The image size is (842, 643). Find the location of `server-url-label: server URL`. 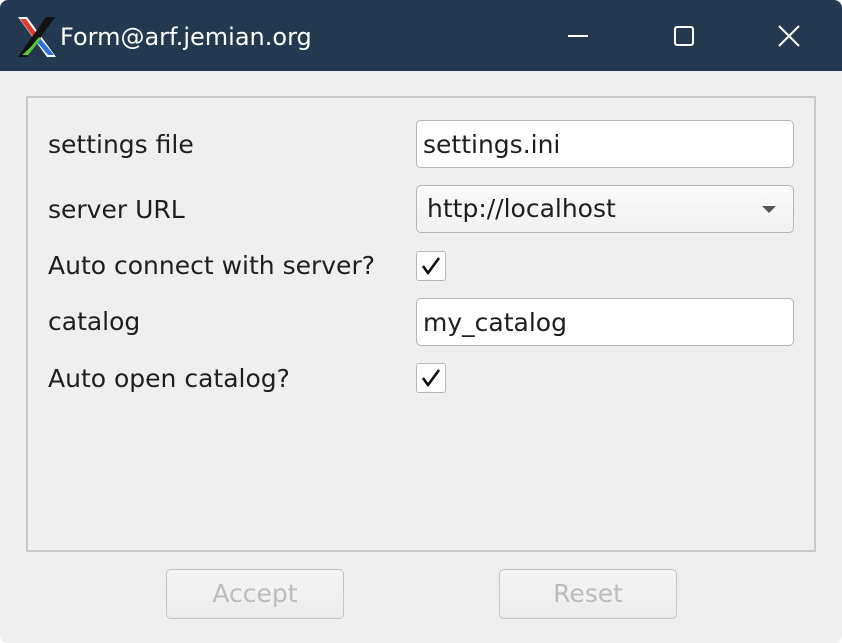

server-url-label: server URL is located at coordinates (116, 209).